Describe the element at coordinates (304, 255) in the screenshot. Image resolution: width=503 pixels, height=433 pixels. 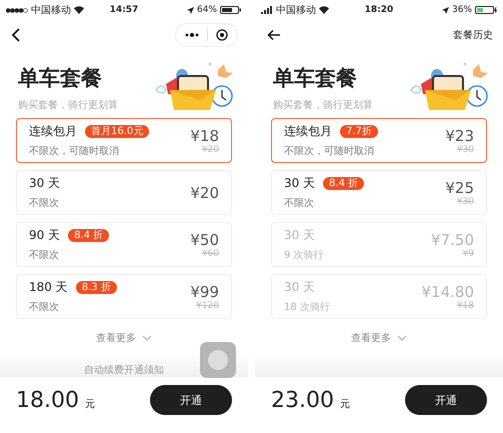
I see `plan-description: 9 次骑行` at that location.